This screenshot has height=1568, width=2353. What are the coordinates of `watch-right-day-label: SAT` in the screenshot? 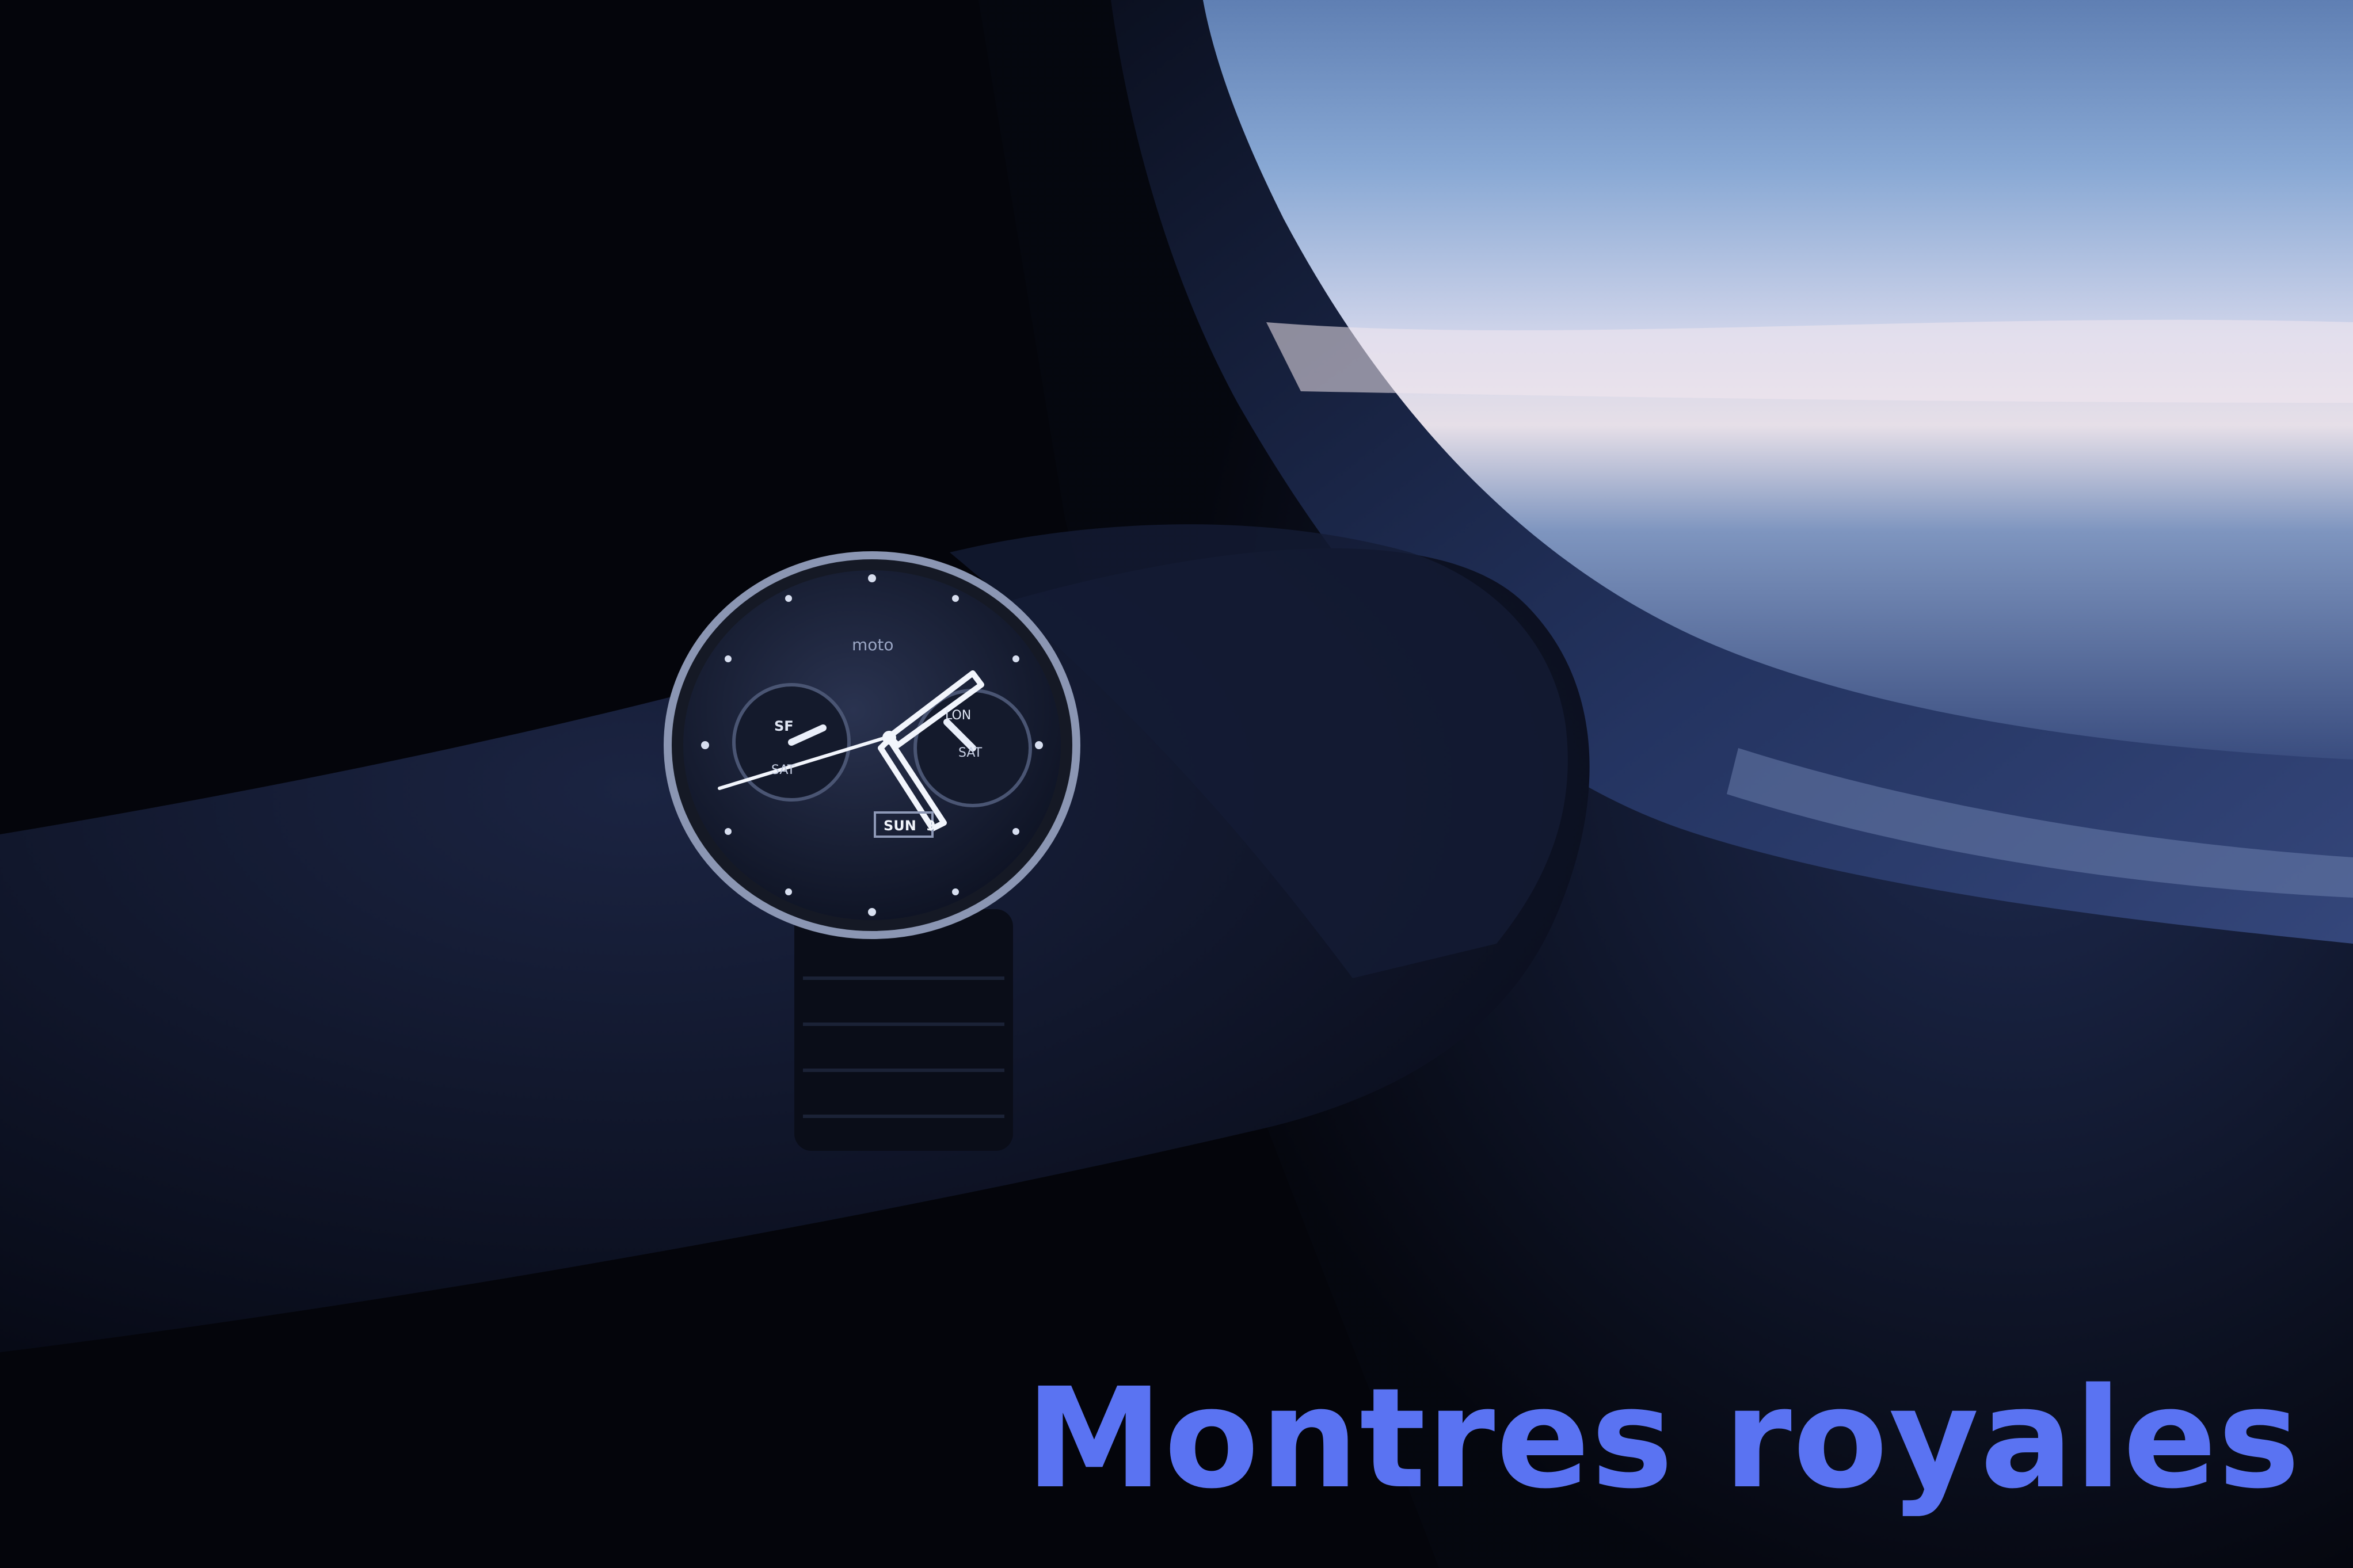 It's located at (970, 753).